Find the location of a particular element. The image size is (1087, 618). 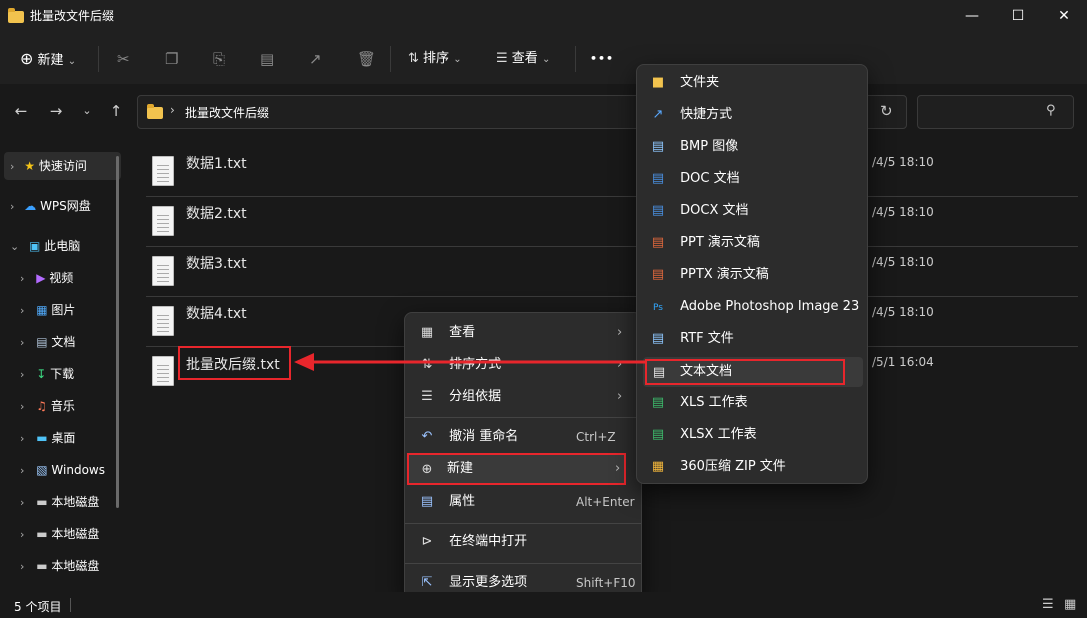

folder-icon: ■ is located at coordinates (658, 82).